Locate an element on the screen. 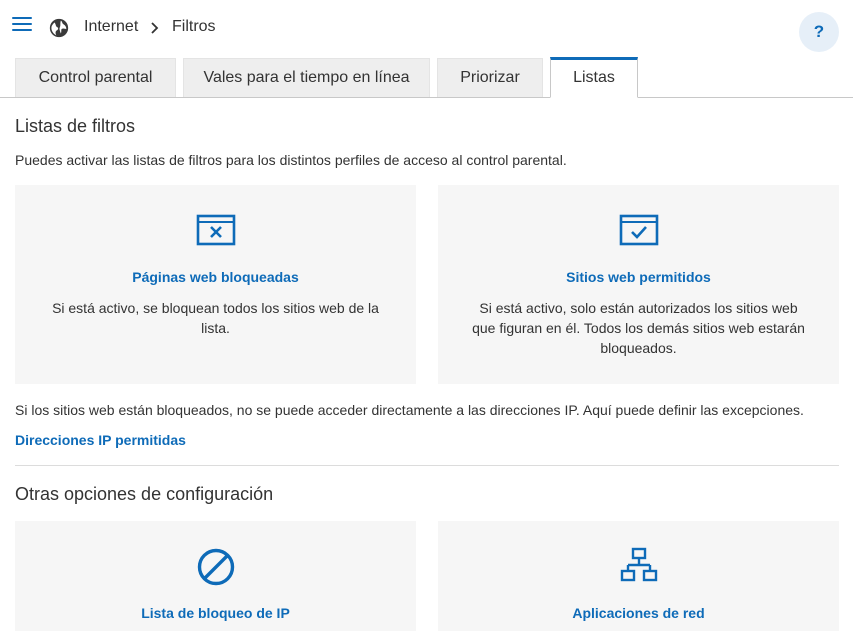  block-icon is located at coordinates (215, 567).